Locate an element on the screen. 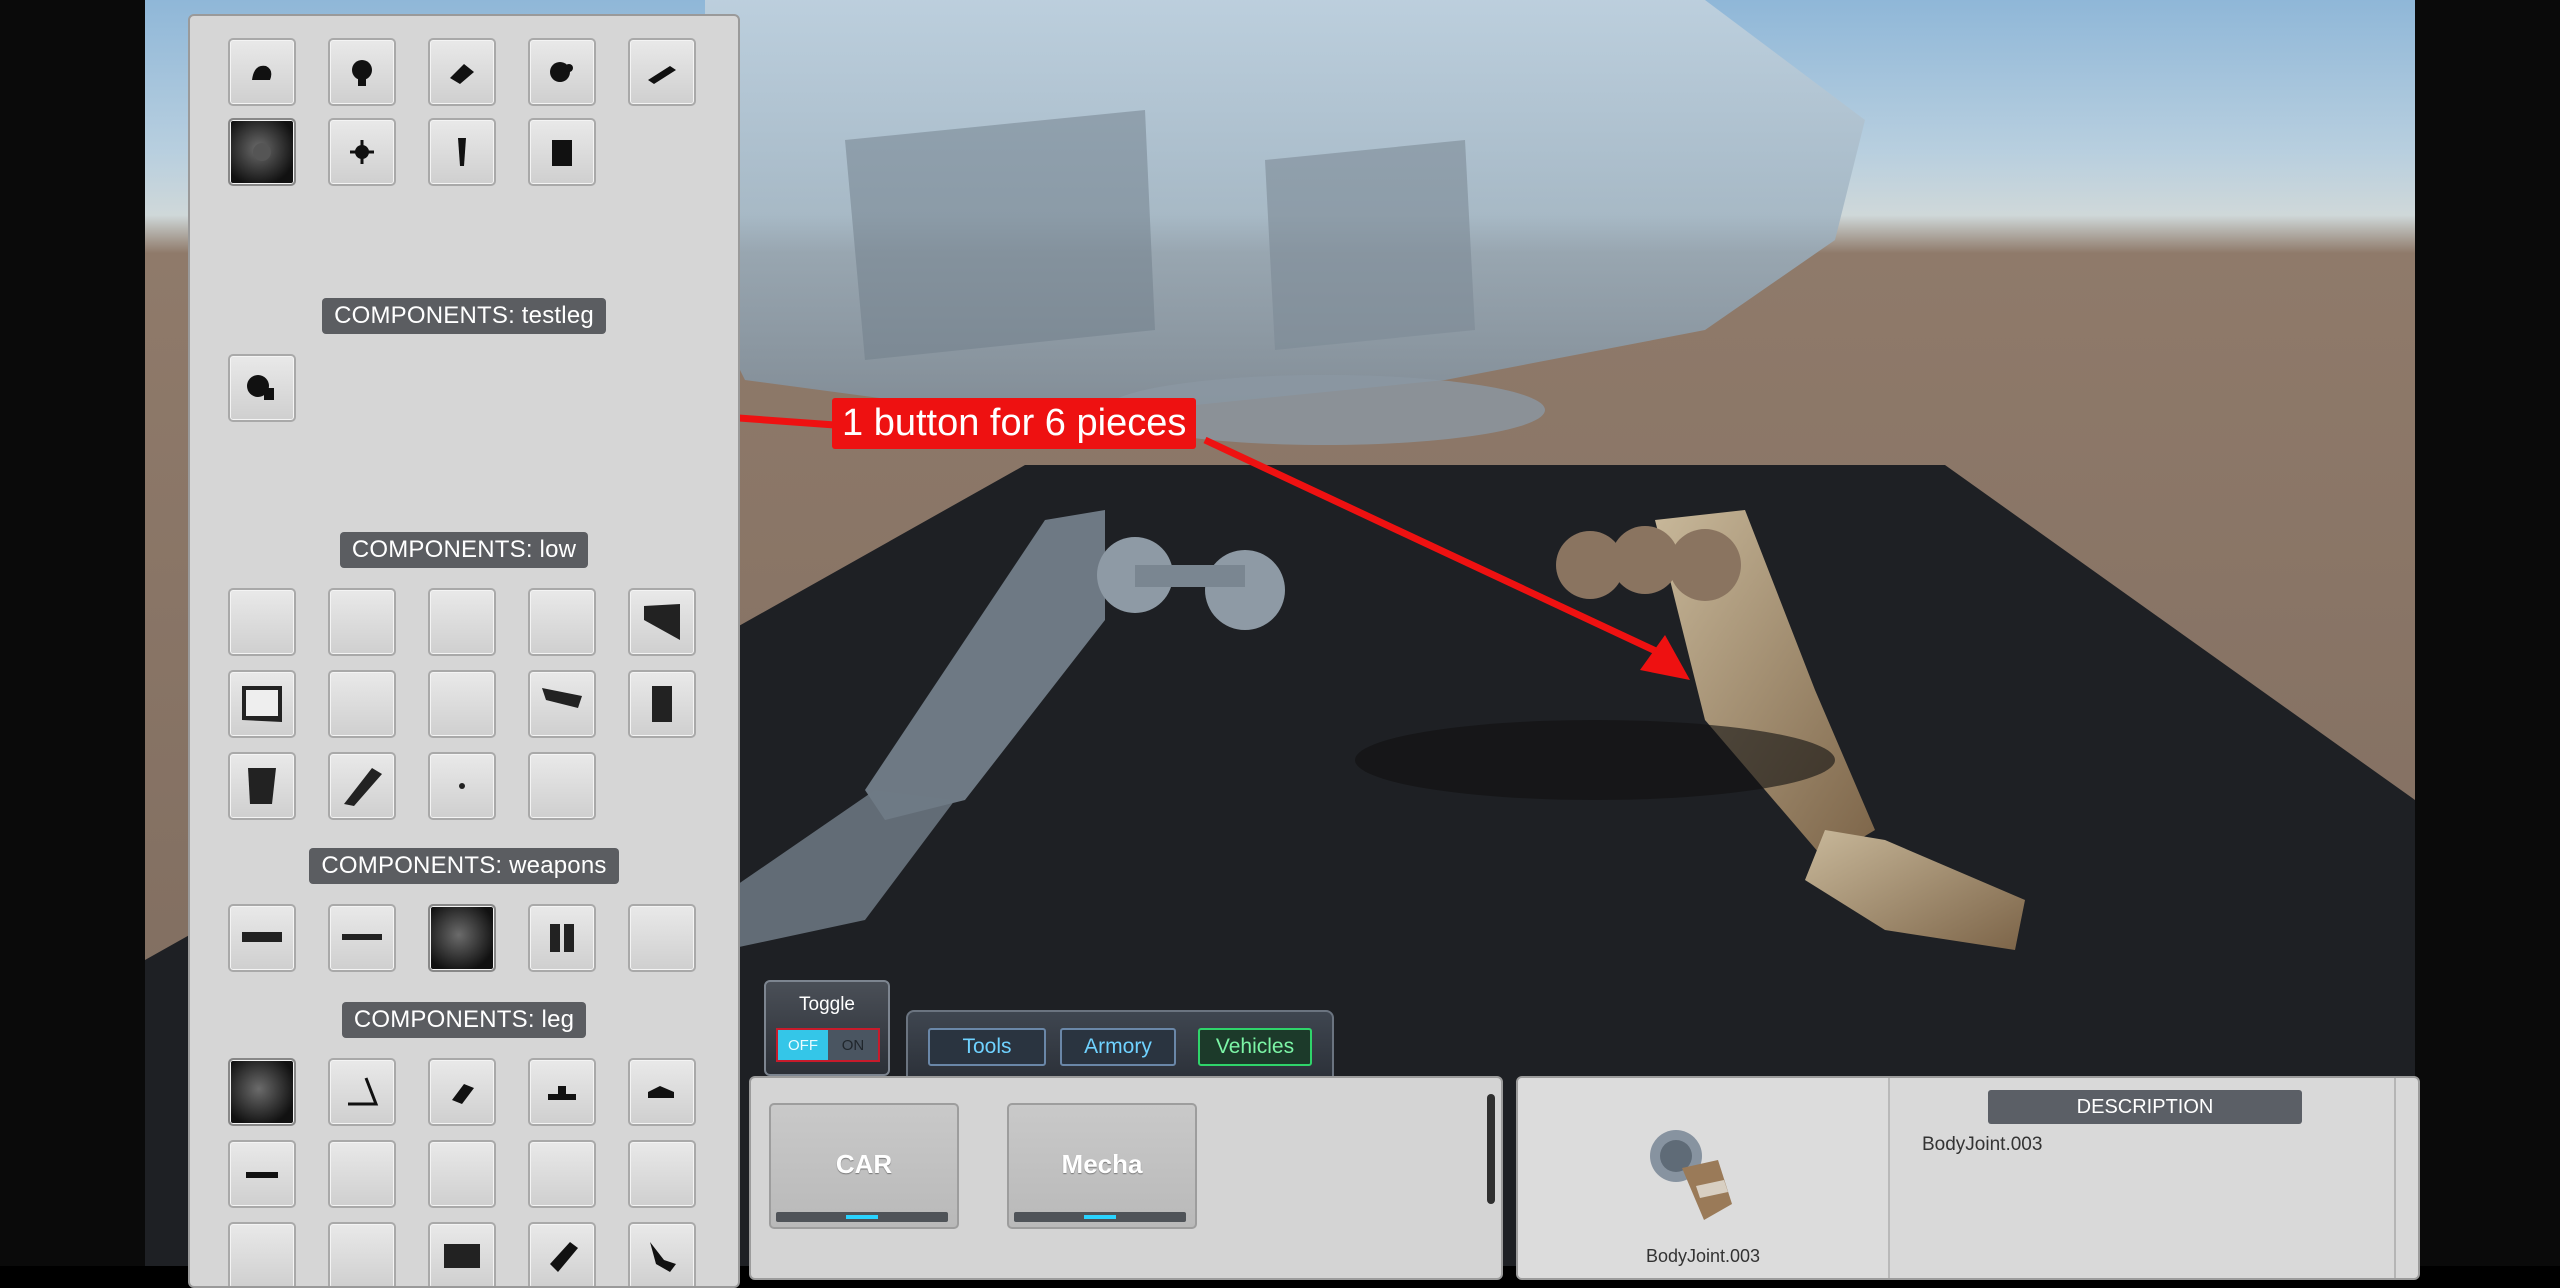 The height and width of the screenshot is (1288, 2560). tab-tools: Tools is located at coordinates (987, 1047).